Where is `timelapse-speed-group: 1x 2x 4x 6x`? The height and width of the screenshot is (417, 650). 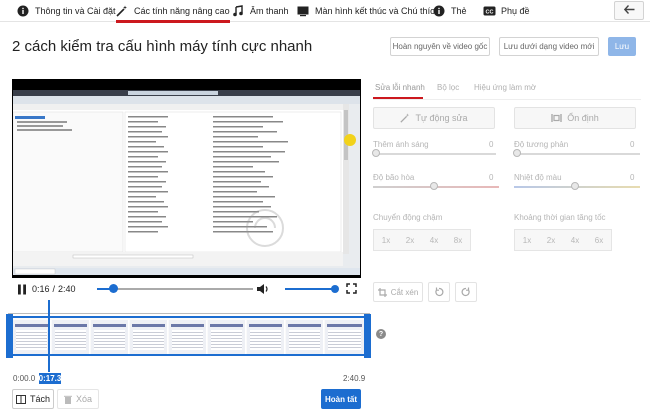 timelapse-speed-group: 1x 2x 4x 6x is located at coordinates (563, 240).